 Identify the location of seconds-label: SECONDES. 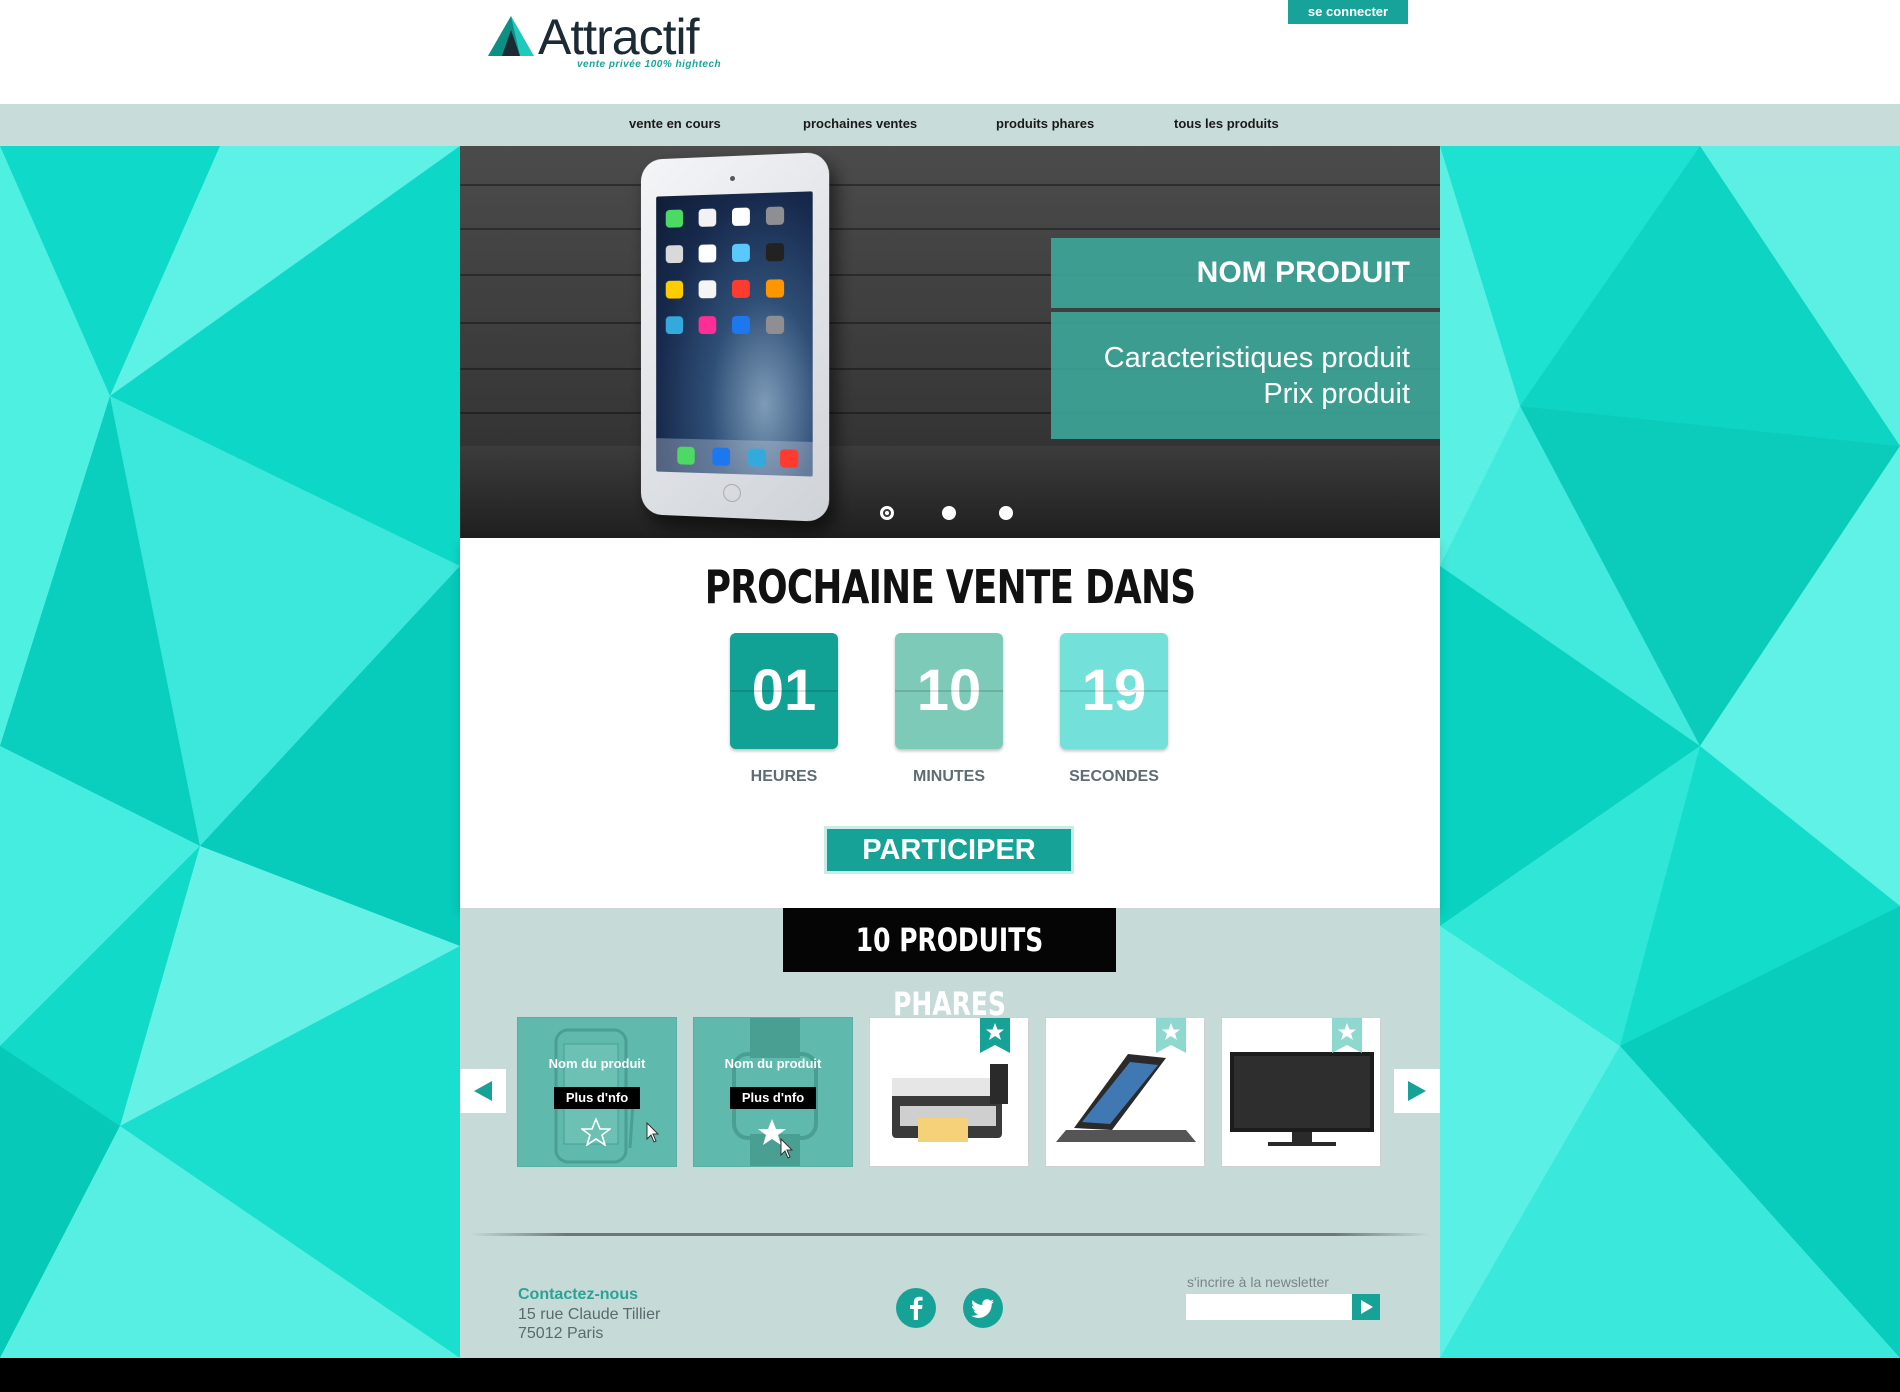
(1114, 777).